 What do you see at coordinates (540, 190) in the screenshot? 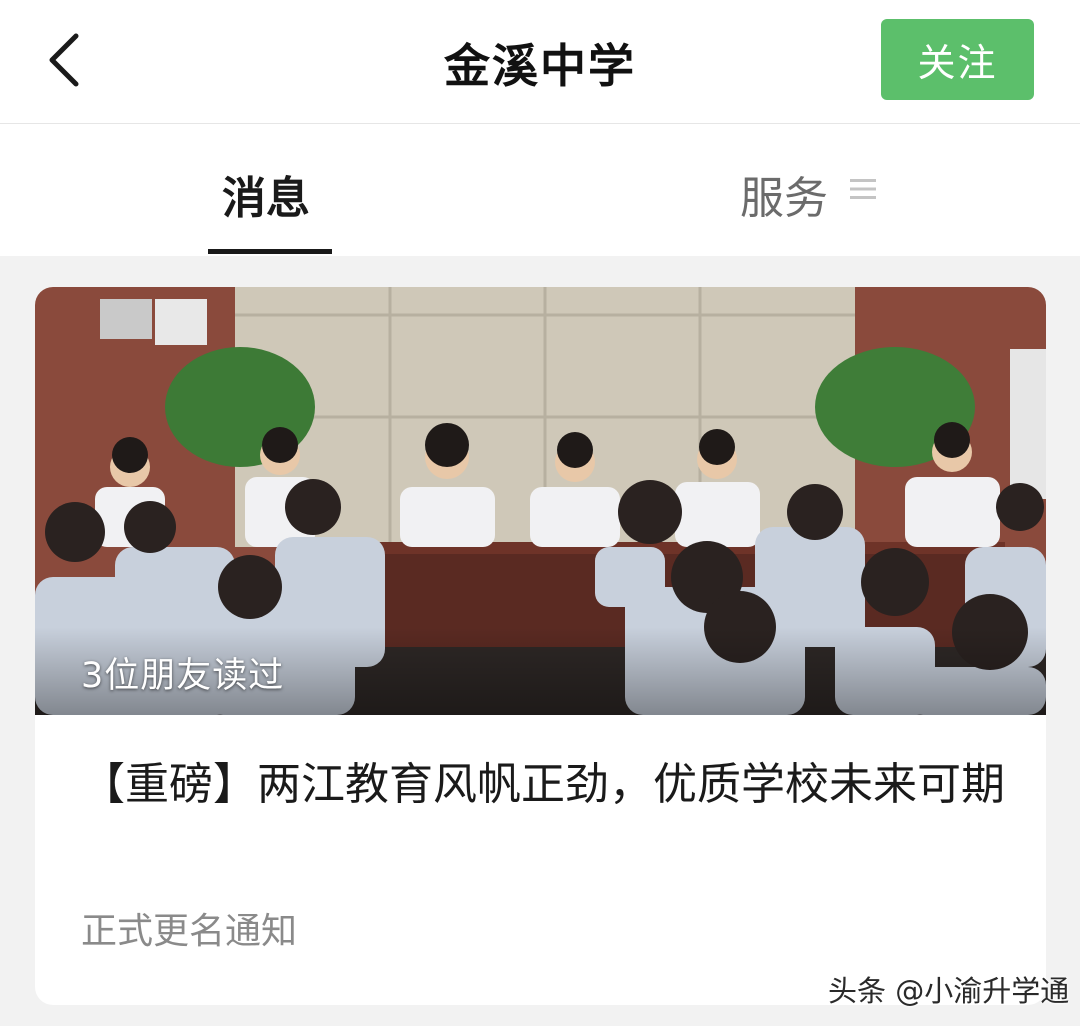
I see `tab-bar: 消息 服务` at bounding box center [540, 190].